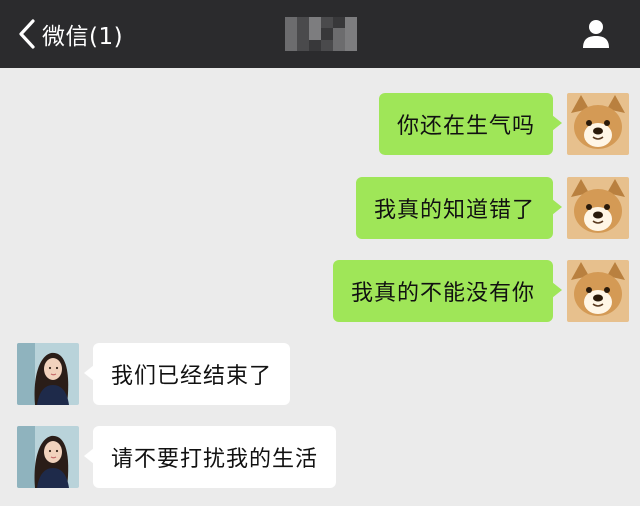  Describe the element at coordinates (596, 38) in the screenshot. I see `person-icon` at that location.